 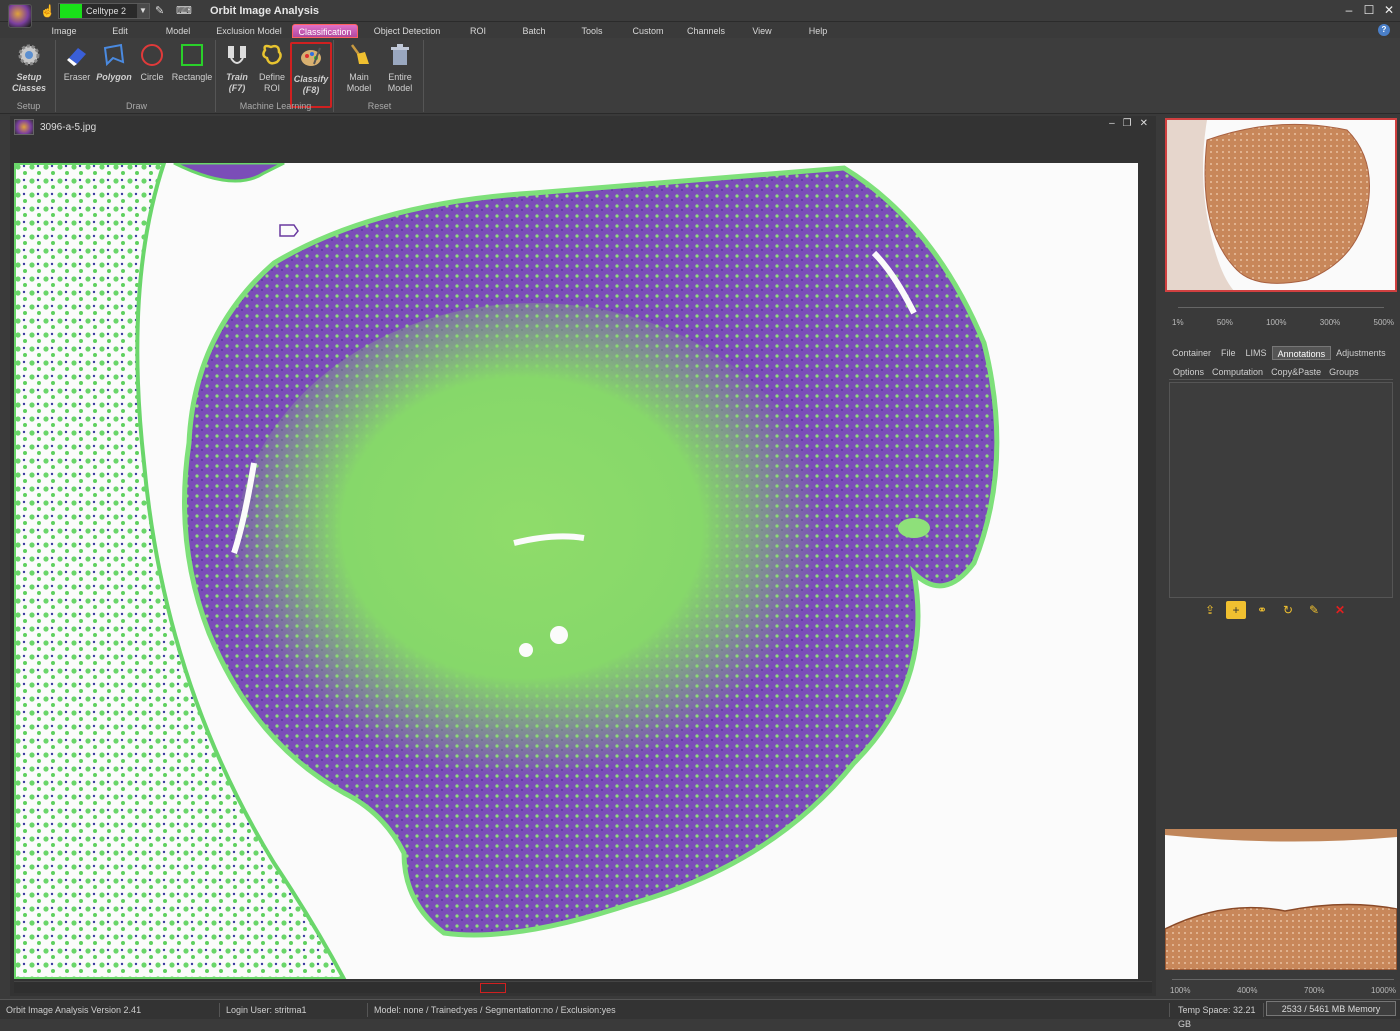 What do you see at coordinates (1340, 610) in the screenshot?
I see `delete-icon: ✕` at bounding box center [1340, 610].